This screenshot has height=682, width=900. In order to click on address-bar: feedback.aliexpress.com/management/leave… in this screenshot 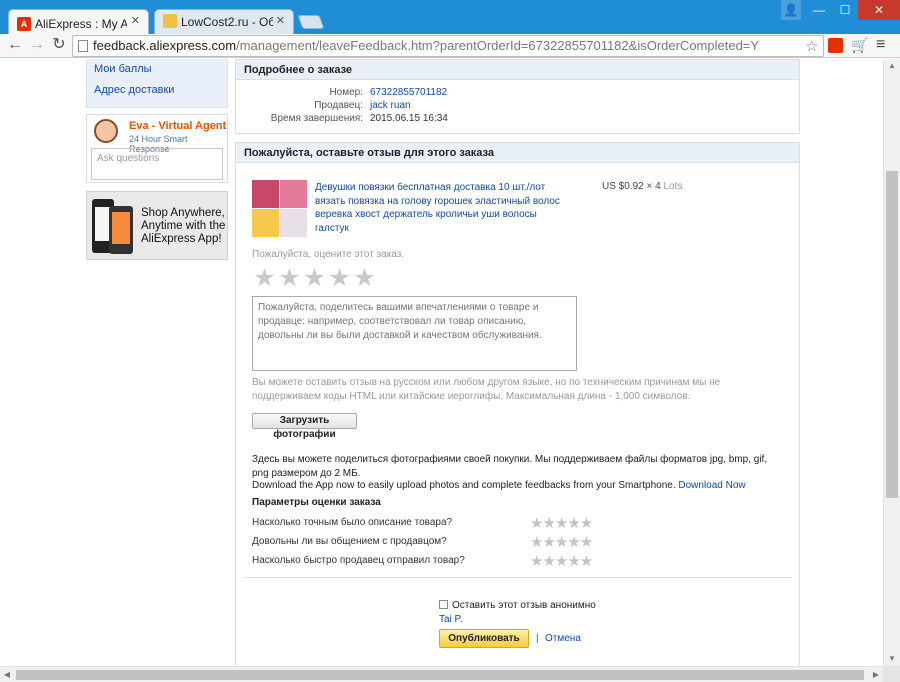, I will do `click(448, 46)`.